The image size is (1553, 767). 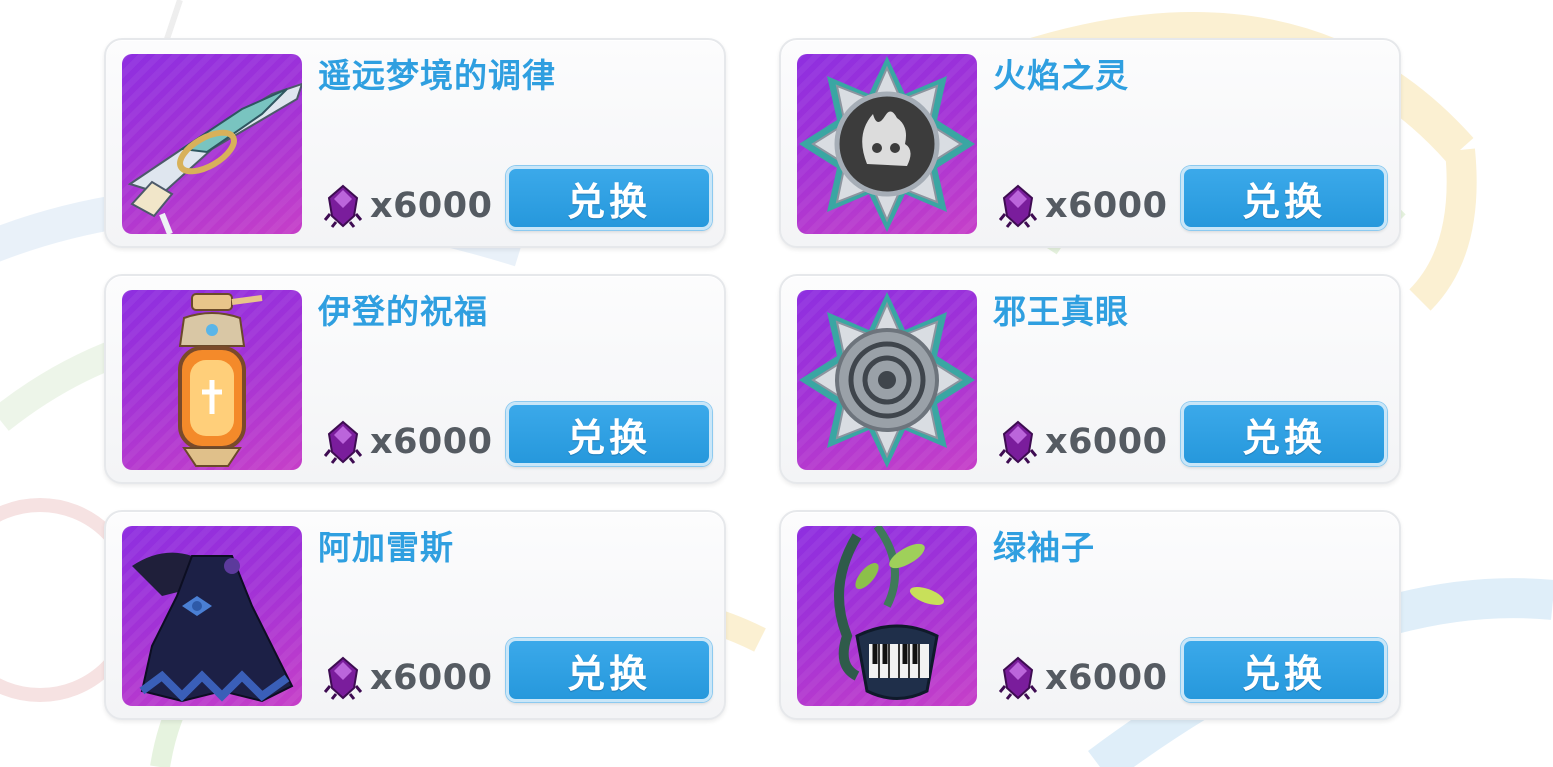 What do you see at coordinates (213, 627) in the screenshot?
I see `gothic-dress-icon` at bounding box center [213, 627].